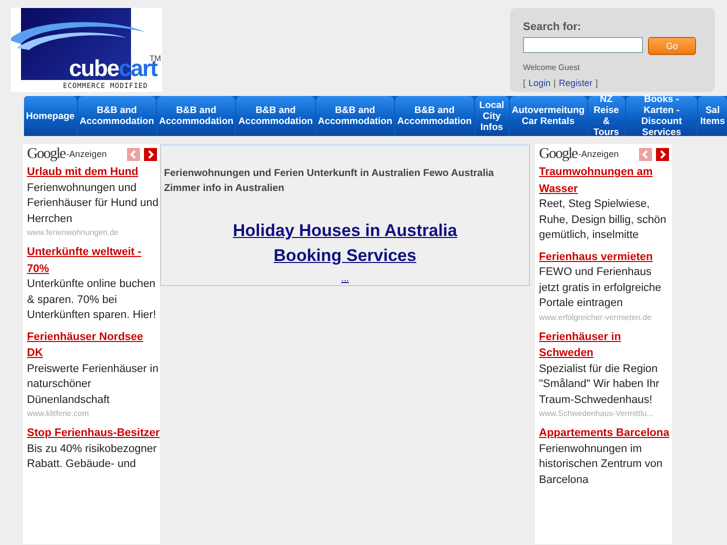 This screenshot has width=727, height=545. Describe the element at coordinates (58, 414) in the screenshot. I see `ad-url: www.klitferie.com` at that location.